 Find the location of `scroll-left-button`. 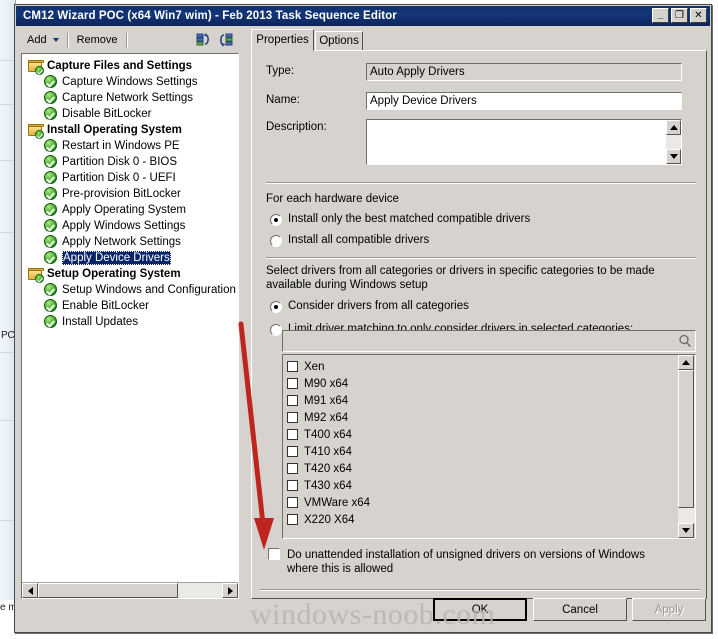

scroll-left-button is located at coordinates (30, 590).